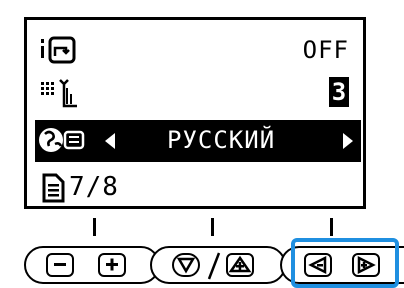  What do you see at coordinates (198, 92) in the screenshot?
I see `setting-row-presser-pressure: 3` at bounding box center [198, 92].